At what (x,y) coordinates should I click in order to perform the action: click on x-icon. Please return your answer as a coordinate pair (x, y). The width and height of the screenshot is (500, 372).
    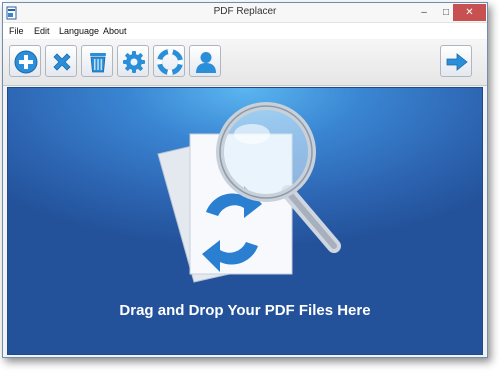
    Looking at the image, I should click on (62, 62).